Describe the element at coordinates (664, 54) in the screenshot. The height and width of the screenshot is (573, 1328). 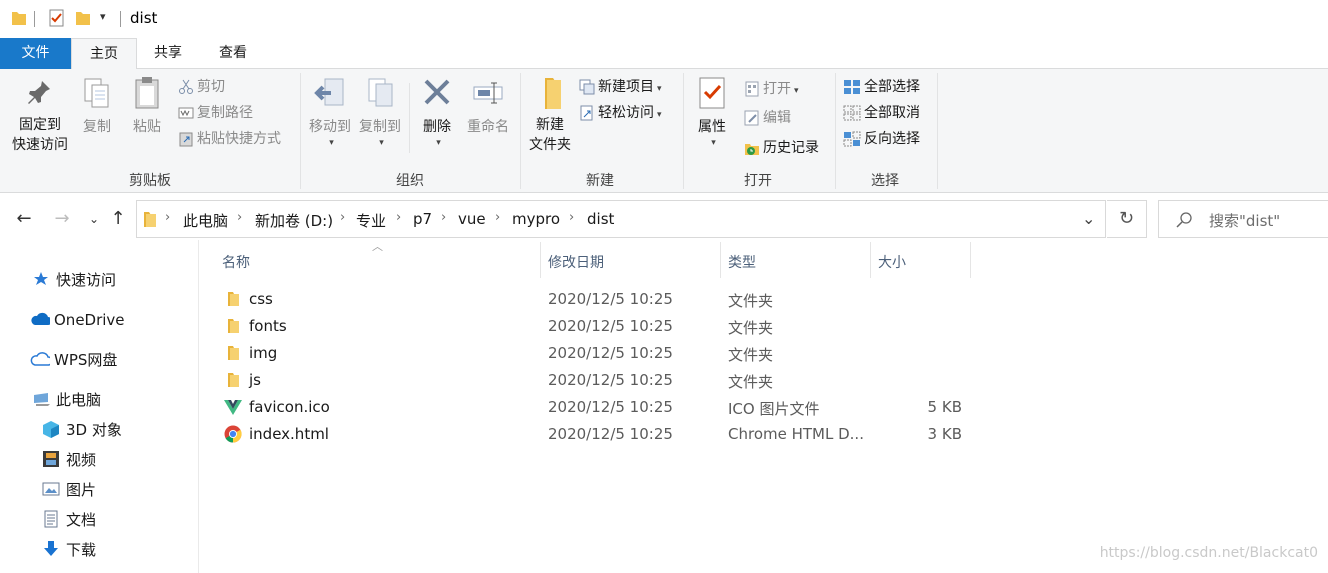
I see `ribbon-tabs: 文件 主页 共享 查看` at that location.